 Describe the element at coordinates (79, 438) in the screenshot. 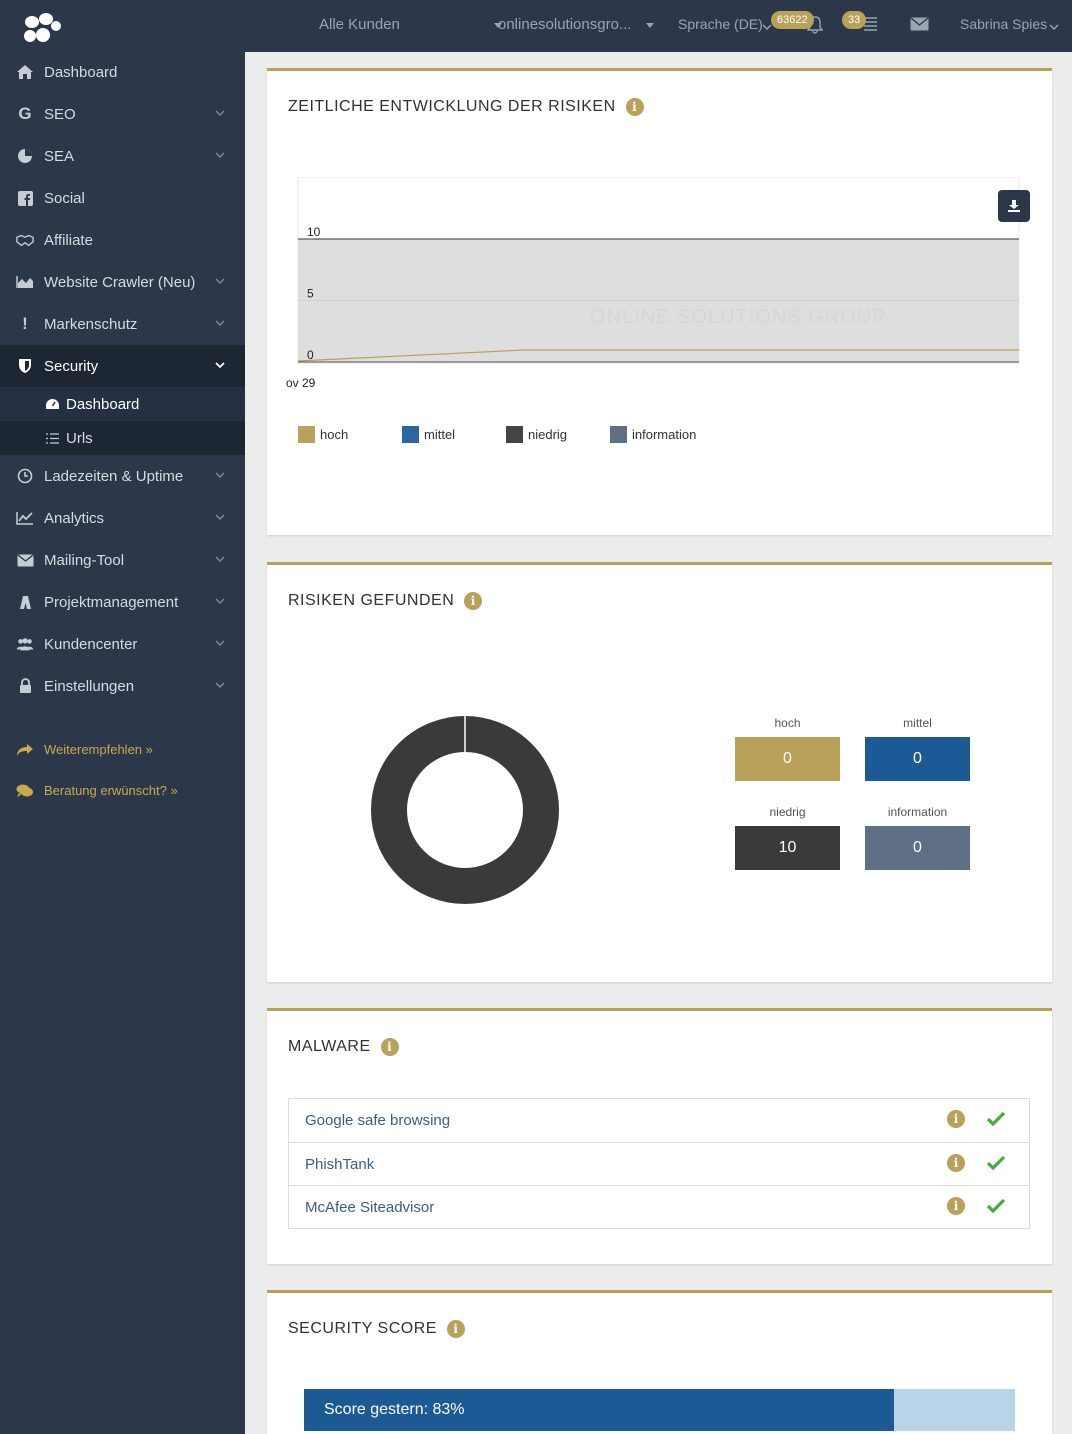

I see `subnav-item-label: Urls` at that location.